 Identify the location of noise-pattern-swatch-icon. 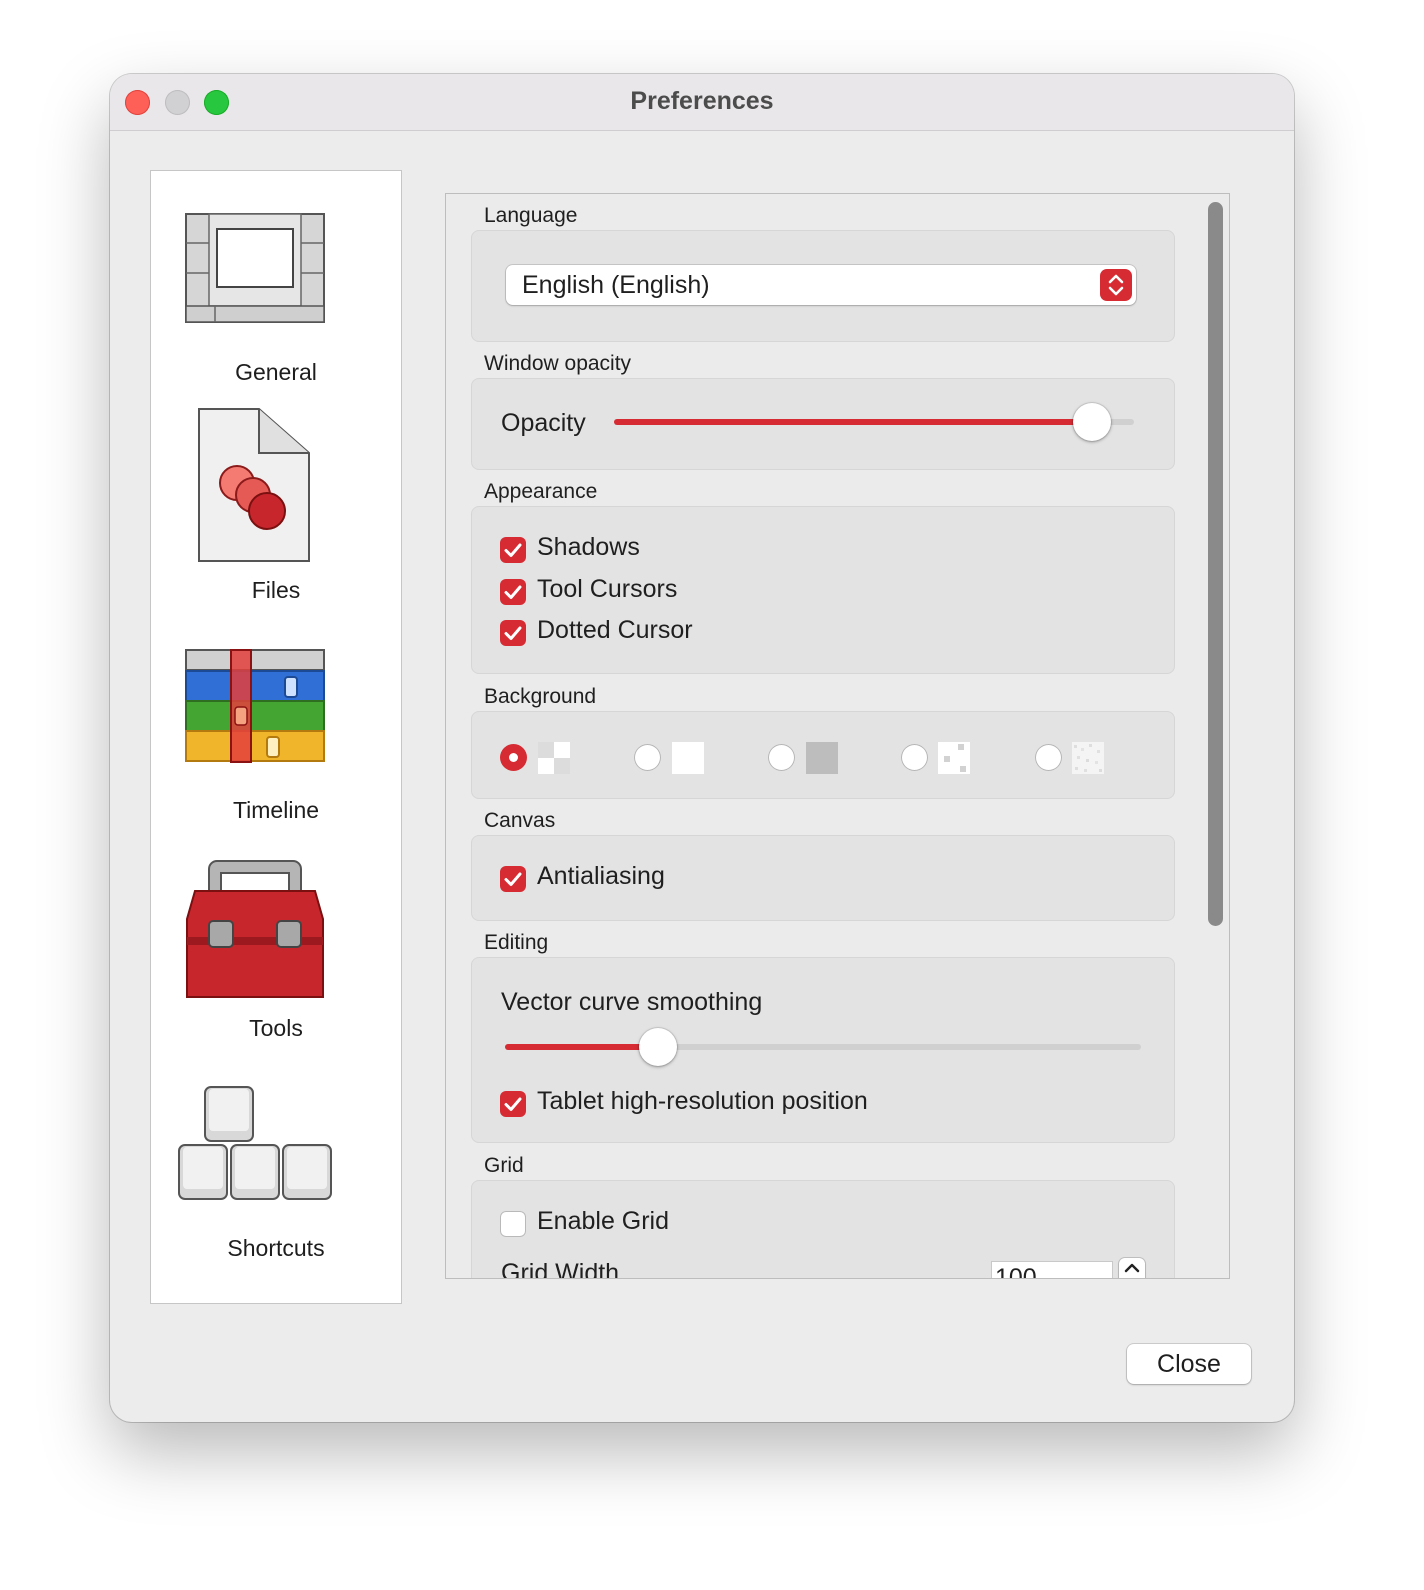
(1088, 758).